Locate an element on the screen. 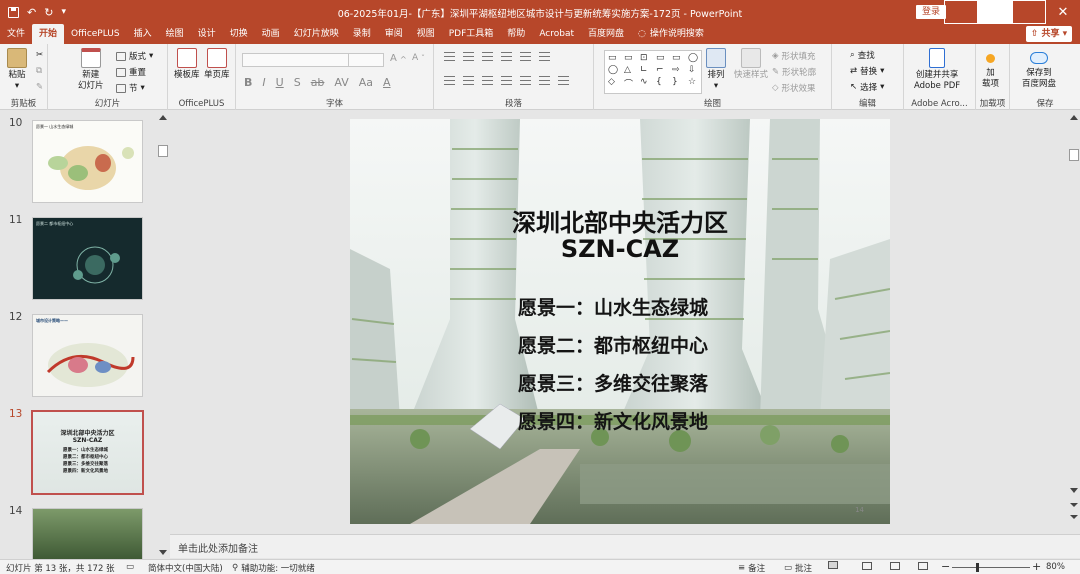 The width and height of the screenshot is (1080, 574). paste-button: 粘贴 ▾ is located at coordinates (17, 70).